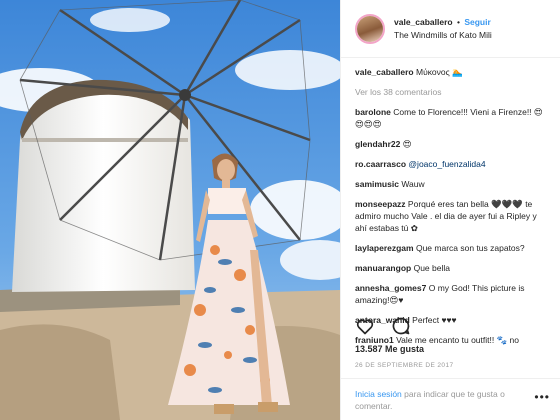 The height and width of the screenshot is (420, 560). Describe the element at coordinates (431, 268) in the screenshot. I see `comment-text: Que bella` at that location.